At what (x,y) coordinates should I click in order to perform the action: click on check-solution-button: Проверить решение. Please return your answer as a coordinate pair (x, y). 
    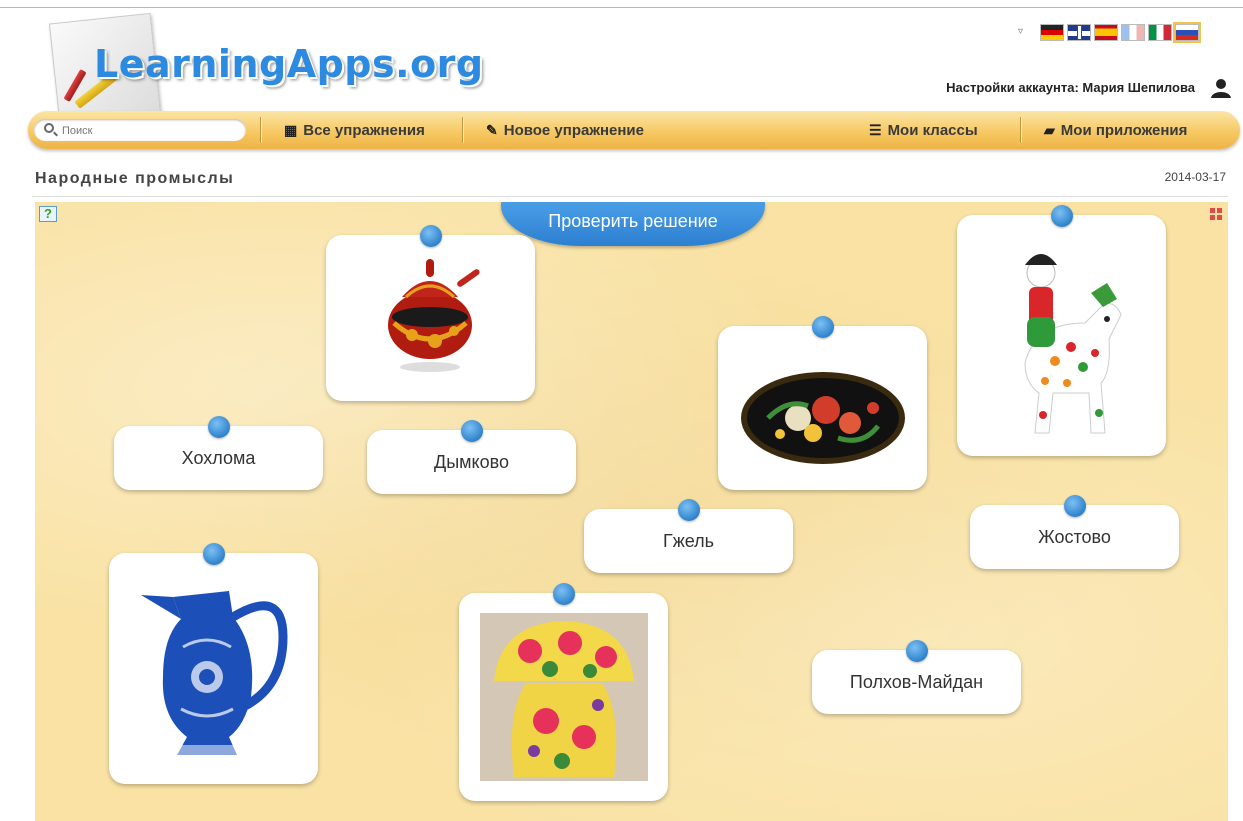
    Looking at the image, I should click on (633, 224).